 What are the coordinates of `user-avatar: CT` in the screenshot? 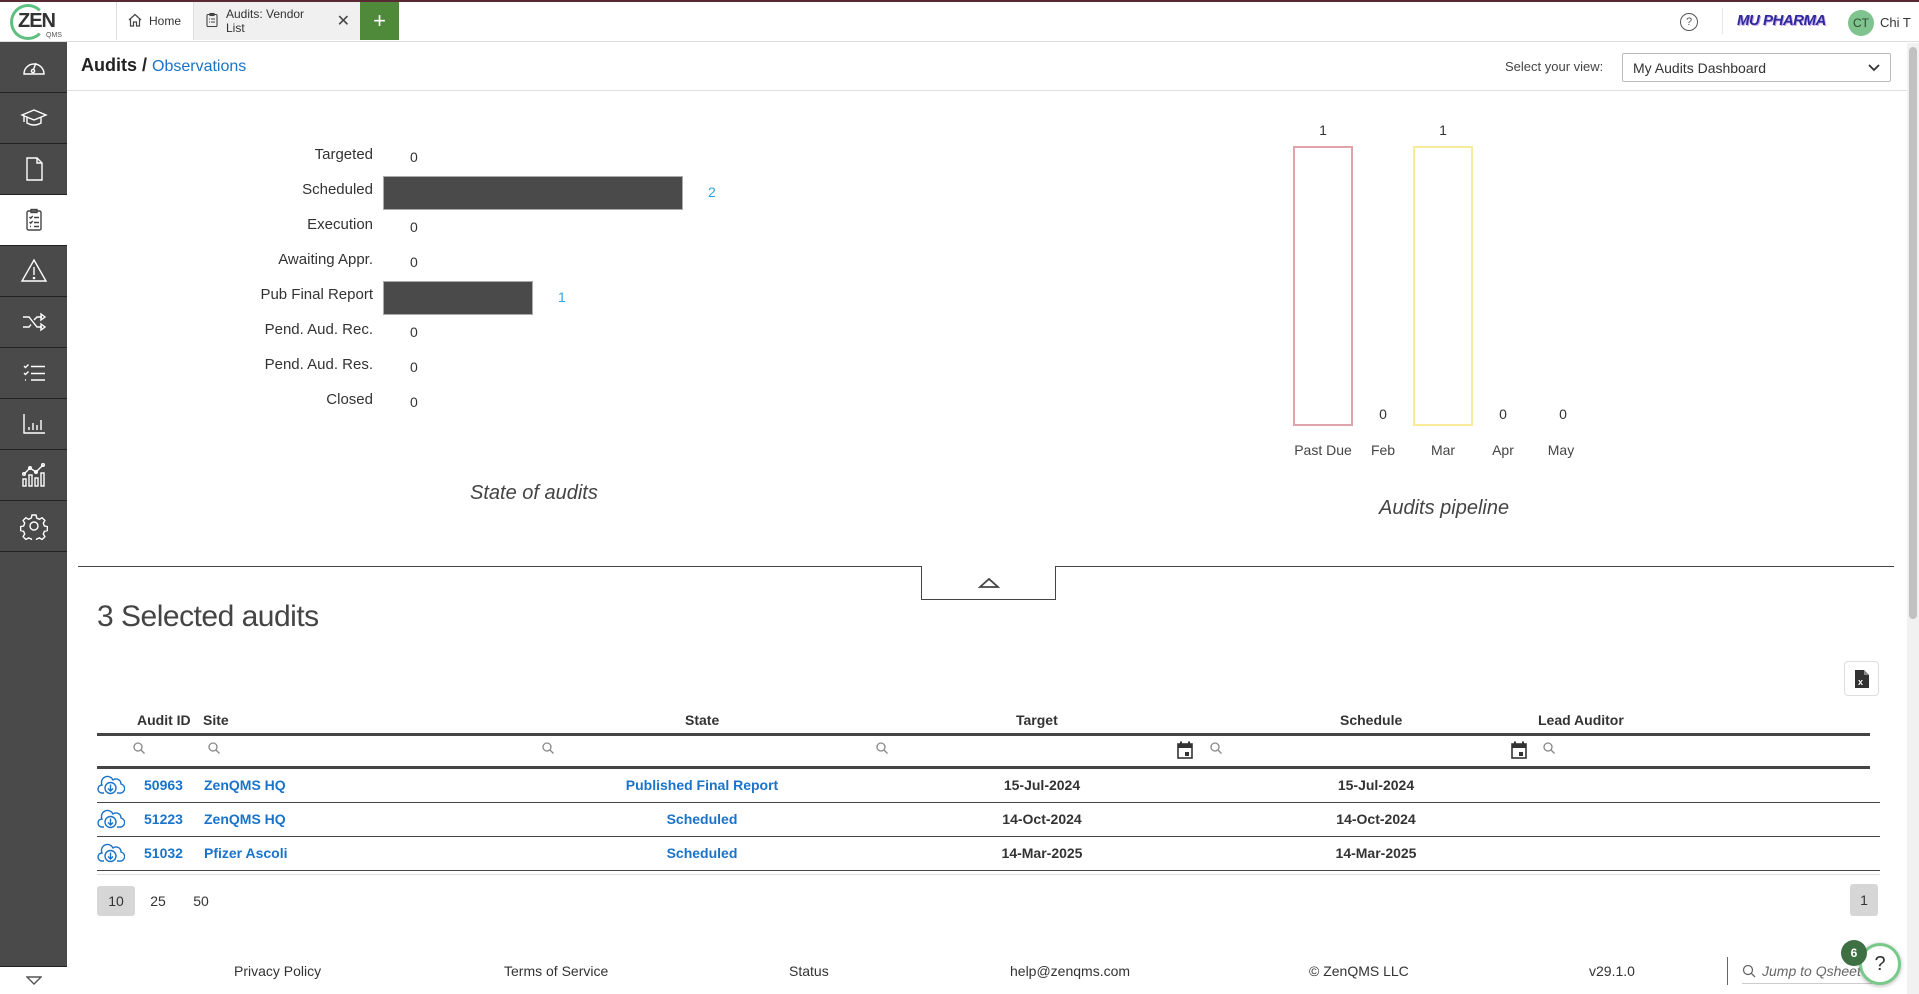 It's located at (1861, 23).